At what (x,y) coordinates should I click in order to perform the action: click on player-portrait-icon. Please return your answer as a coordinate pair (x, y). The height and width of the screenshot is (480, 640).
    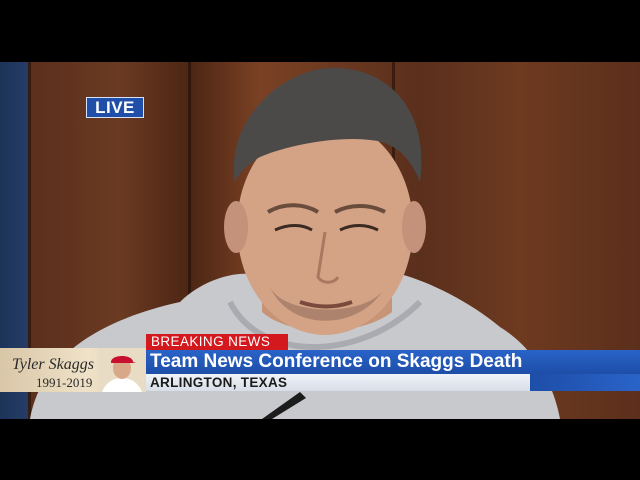
    Looking at the image, I should click on (122, 370).